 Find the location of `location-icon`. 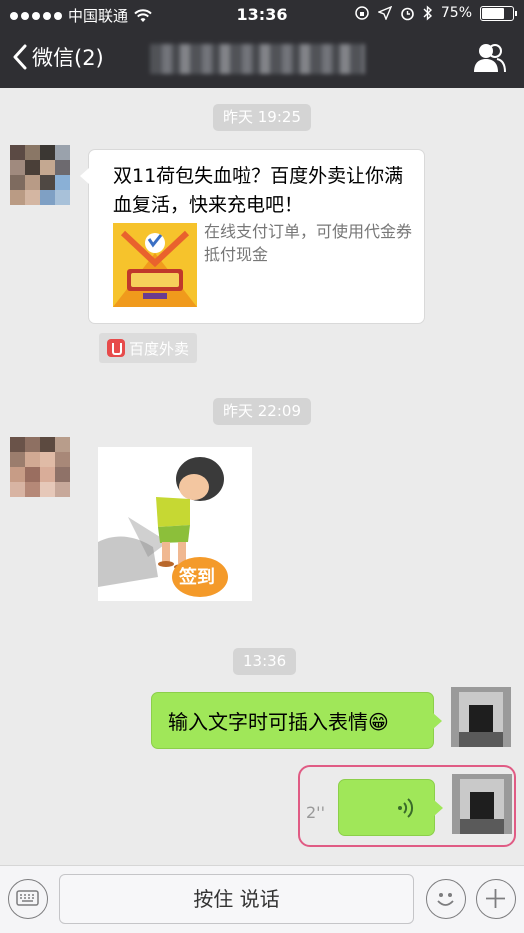

location-icon is located at coordinates (384, 13).